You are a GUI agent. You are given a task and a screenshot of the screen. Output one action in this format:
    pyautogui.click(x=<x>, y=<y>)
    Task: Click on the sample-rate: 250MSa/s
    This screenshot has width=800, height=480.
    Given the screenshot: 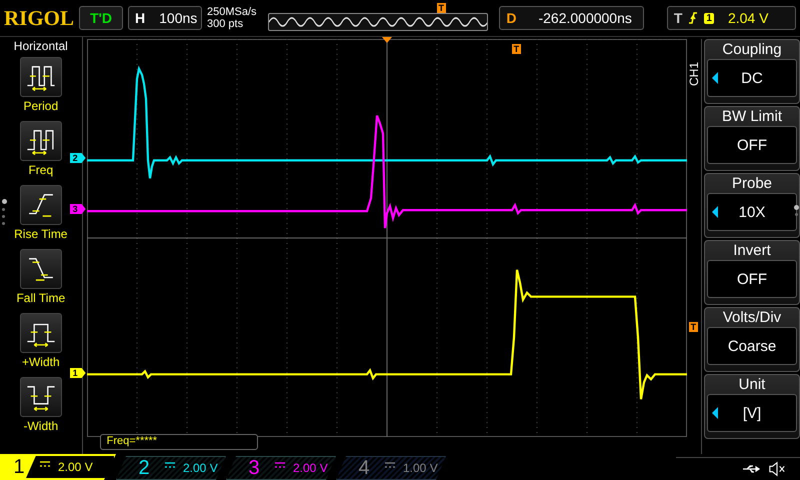 What is the action you would take?
    pyautogui.click(x=232, y=12)
    